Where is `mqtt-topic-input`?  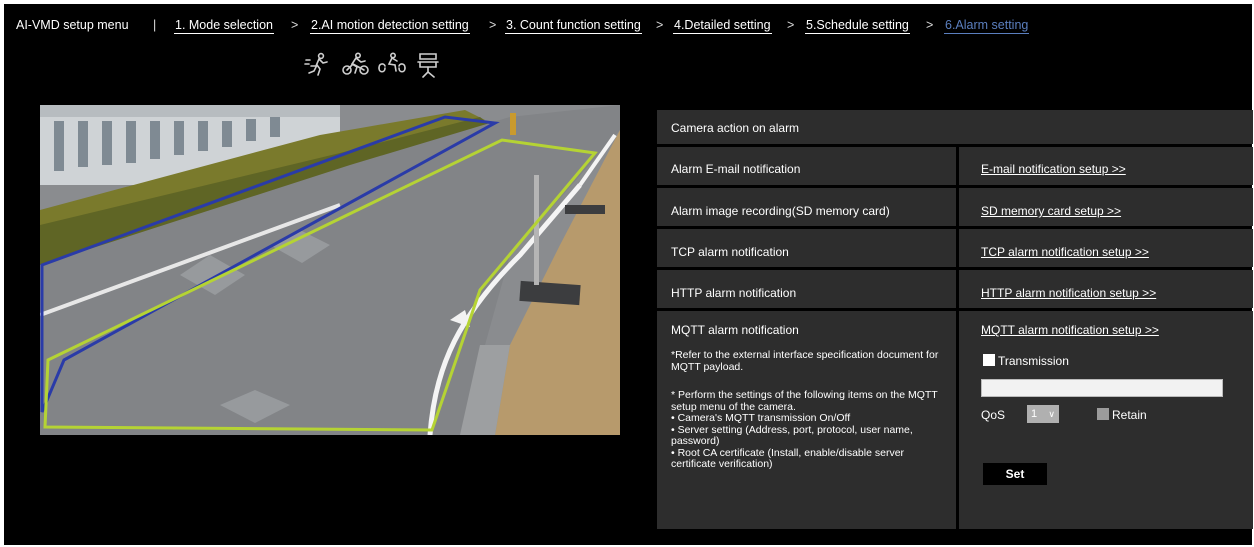 mqtt-topic-input is located at coordinates (1102, 388).